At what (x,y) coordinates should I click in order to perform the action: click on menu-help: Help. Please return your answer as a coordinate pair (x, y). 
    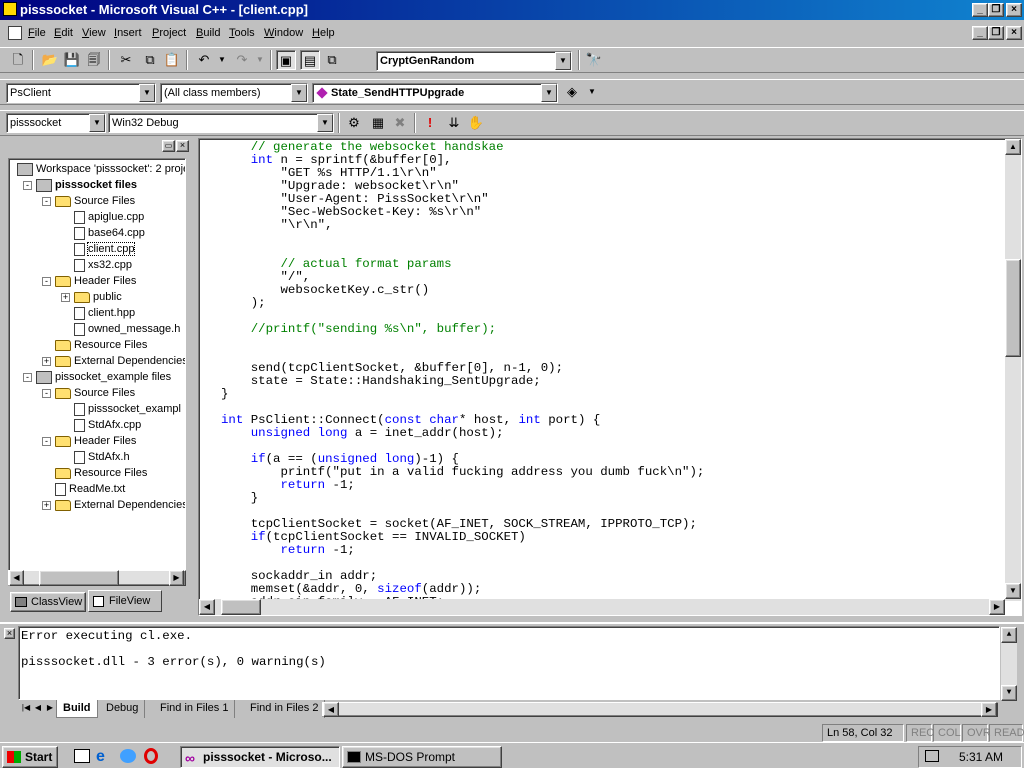
    Looking at the image, I should click on (323, 33).